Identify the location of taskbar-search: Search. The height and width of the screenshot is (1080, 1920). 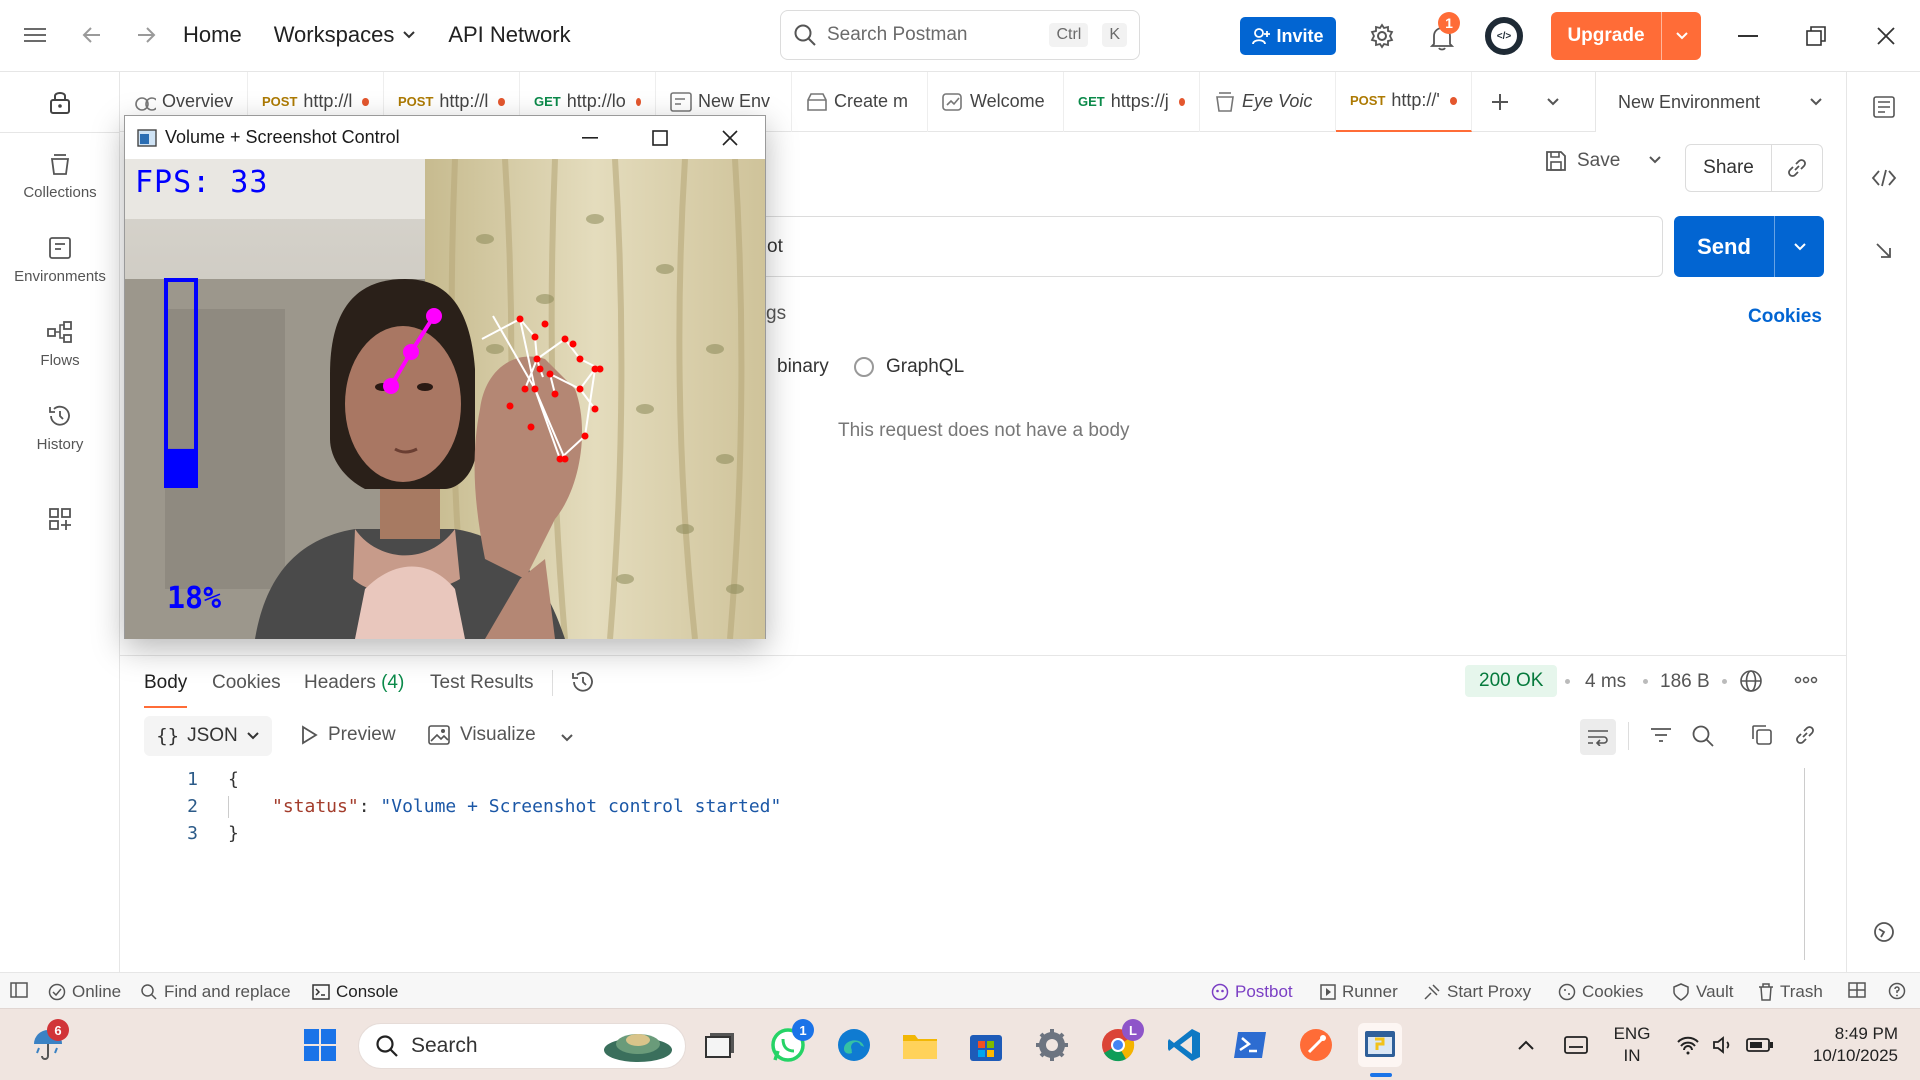
(522, 1046).